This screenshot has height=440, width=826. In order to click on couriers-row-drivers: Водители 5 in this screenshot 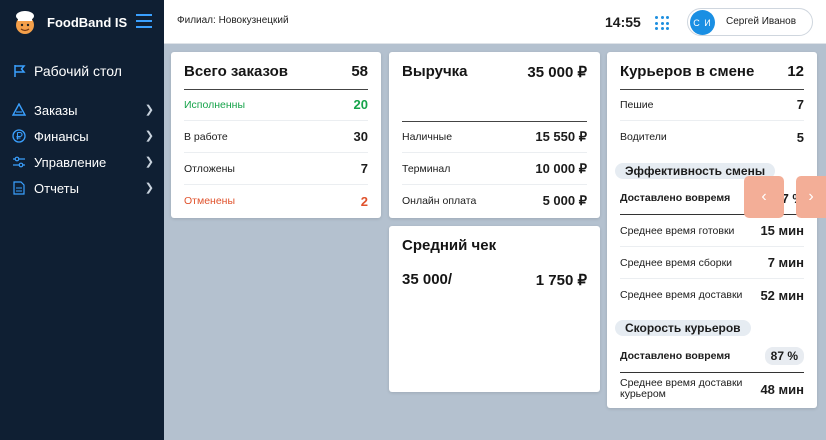, I will do `click(712, 137)`.